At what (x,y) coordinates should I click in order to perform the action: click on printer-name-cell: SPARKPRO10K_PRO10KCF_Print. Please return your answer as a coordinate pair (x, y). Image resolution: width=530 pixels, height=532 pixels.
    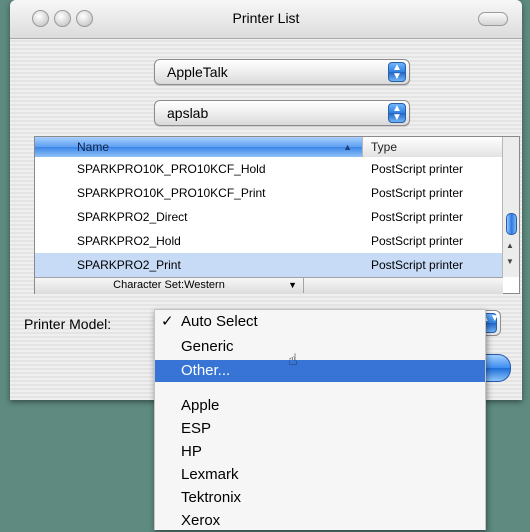
    Looking at the image, I should click on (171, 193).